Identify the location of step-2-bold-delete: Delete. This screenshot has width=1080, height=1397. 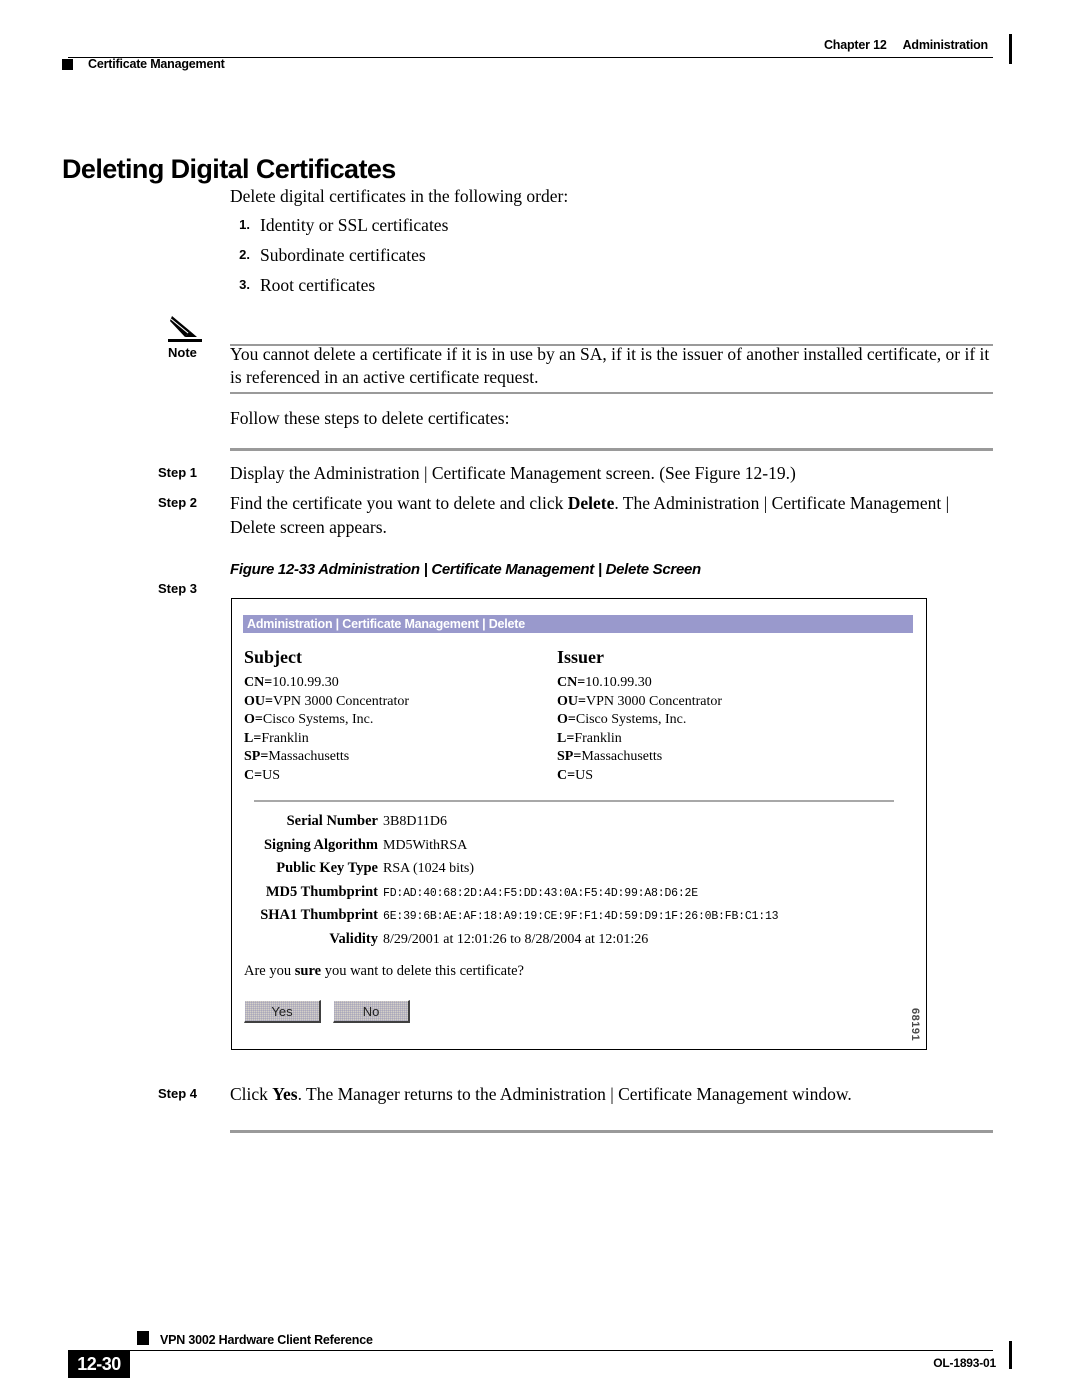
(591, 503).